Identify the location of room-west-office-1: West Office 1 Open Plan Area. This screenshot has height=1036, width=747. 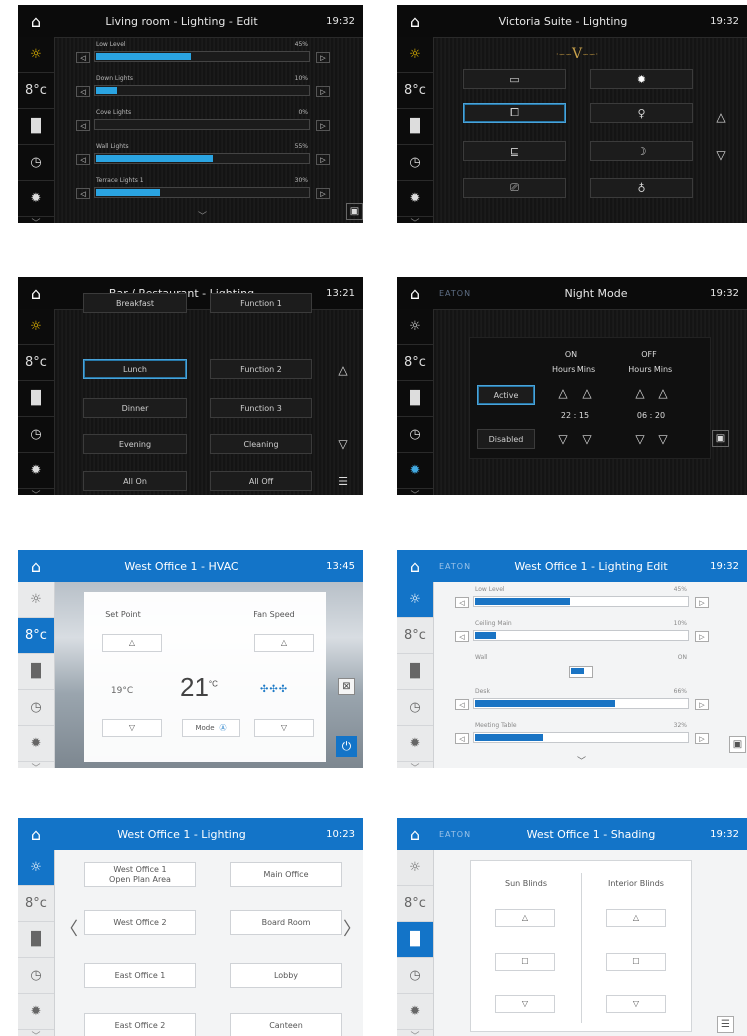
(140, 874).